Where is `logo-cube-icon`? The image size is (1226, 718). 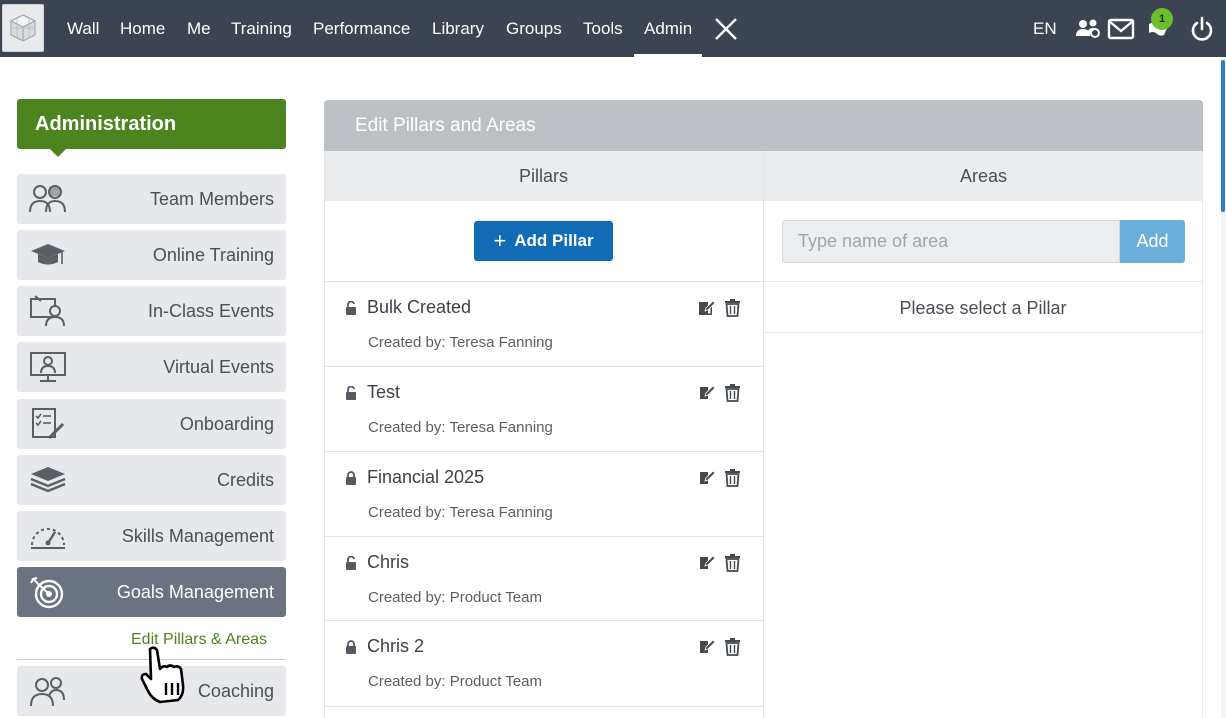 logo-cube-icon is located at coordinates (23, 28).